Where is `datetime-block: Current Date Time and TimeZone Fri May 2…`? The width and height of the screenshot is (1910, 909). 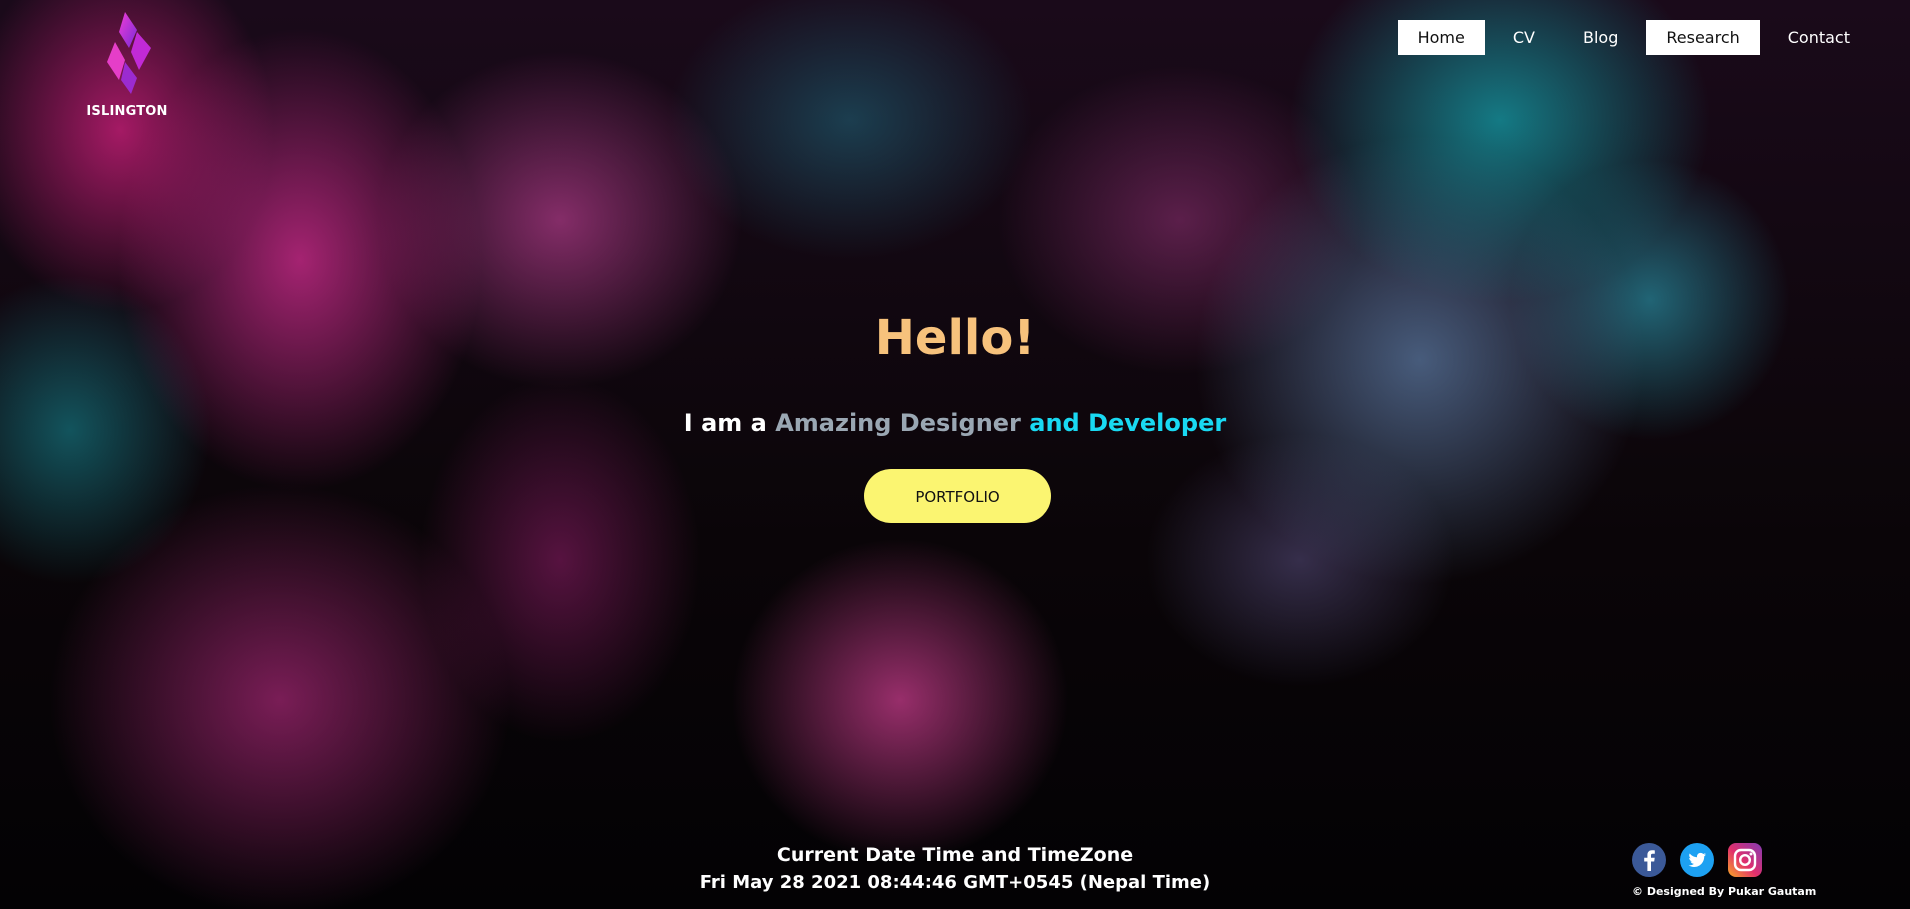
datetime-block: Current Date Time and TimeZone Fri May 2… is located at coordinates (955, 868).